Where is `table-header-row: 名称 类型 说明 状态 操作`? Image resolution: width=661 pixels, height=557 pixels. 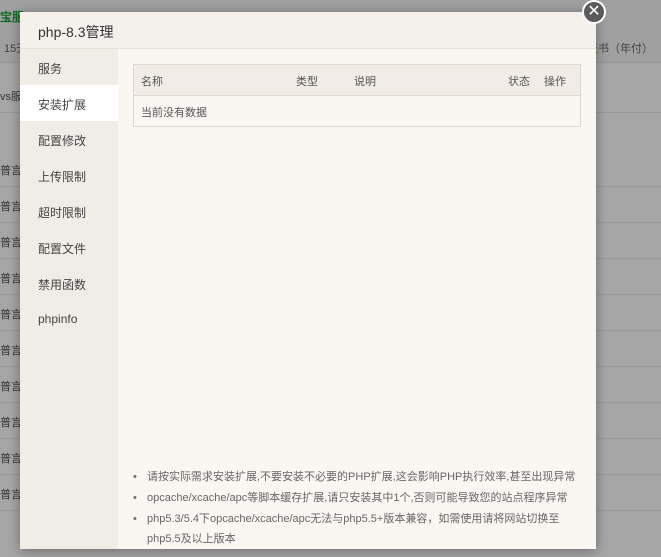
table-header-row: 名称 类型 说明 状态 操作 is located at coordinates (357, 80).